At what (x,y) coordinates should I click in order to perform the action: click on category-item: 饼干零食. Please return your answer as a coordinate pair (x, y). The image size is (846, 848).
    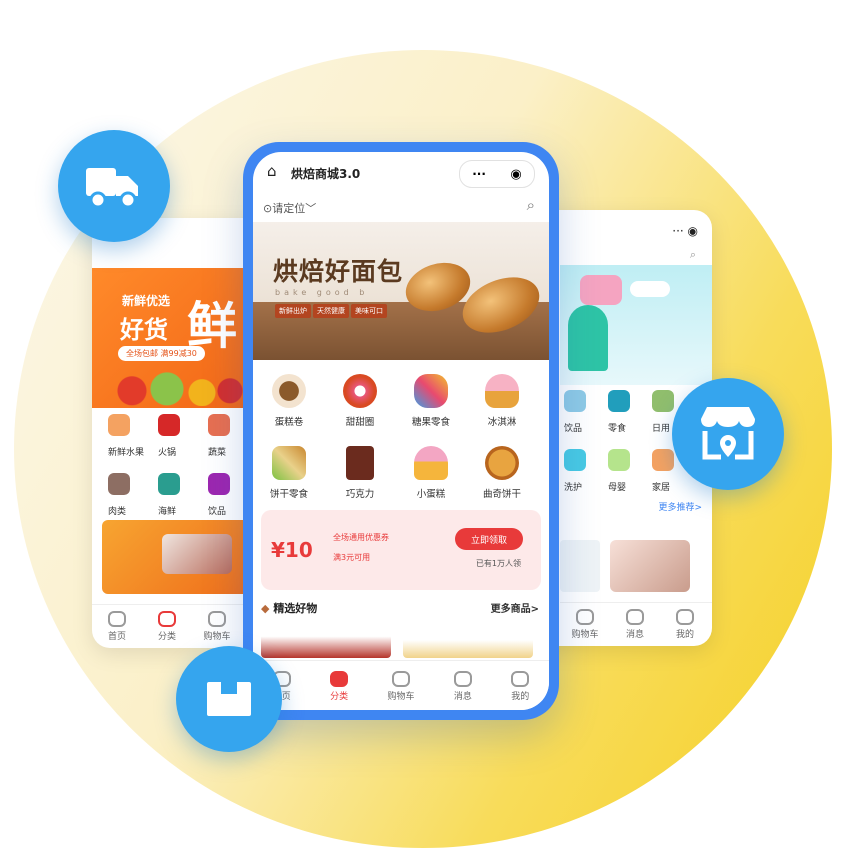
    Looking at the image, I should click on (289, 473).